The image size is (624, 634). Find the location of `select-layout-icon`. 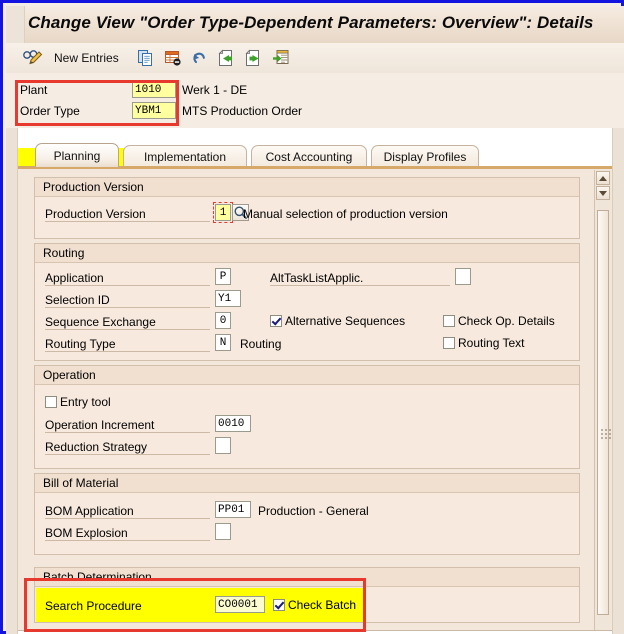

select-layout-icon is located at coordinates (281, 57).